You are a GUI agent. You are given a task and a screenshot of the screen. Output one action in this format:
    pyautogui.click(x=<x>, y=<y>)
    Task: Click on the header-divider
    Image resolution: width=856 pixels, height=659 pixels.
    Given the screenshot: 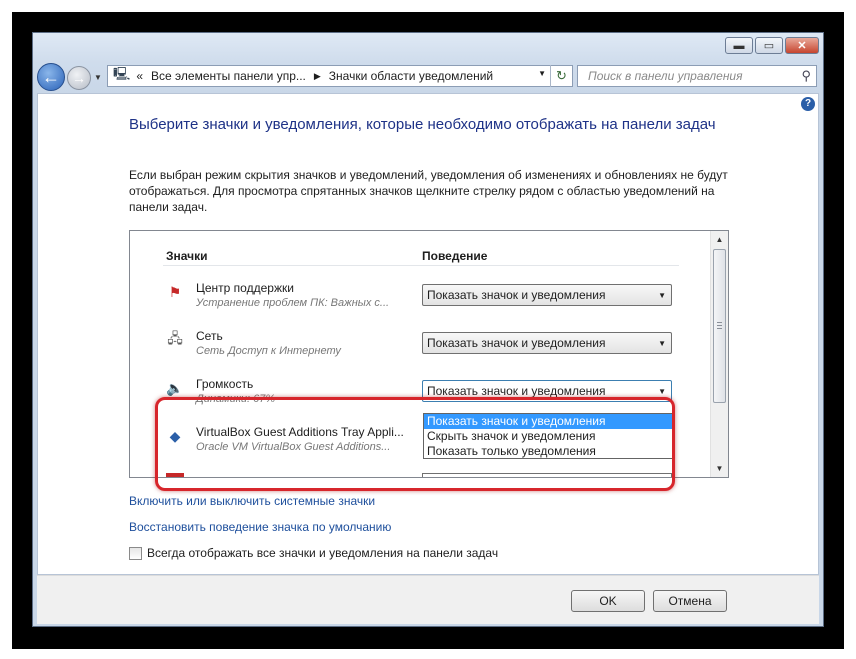 What is the action you would take?
    pyautogui.click(x=421, y=265)
    